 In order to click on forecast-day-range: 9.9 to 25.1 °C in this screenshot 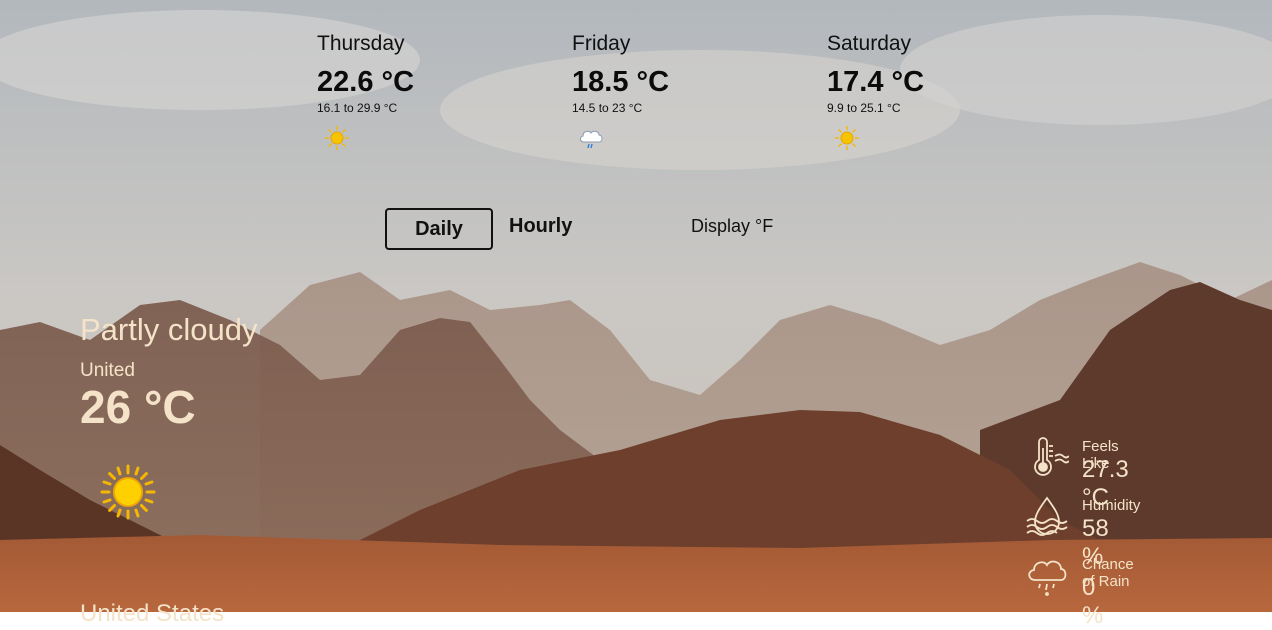, I will do `click(864, 108)`.